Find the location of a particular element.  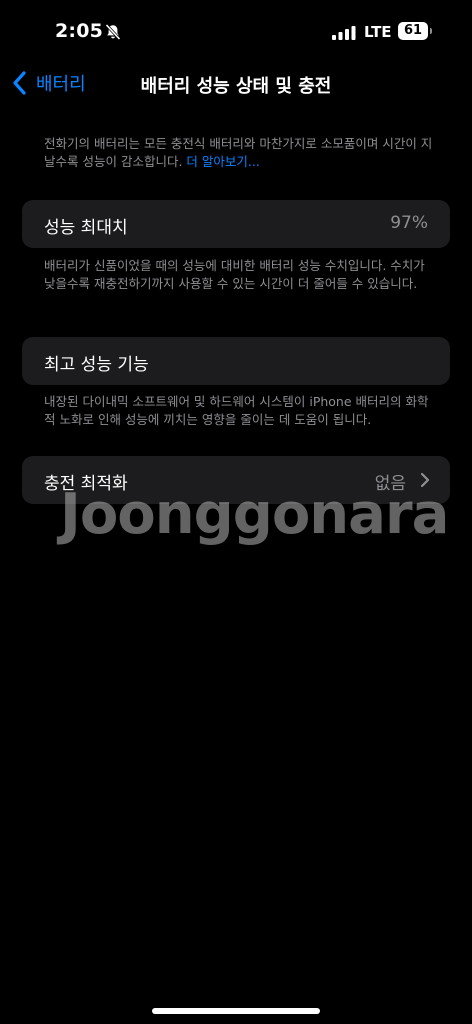

charging-optimization-label: 충전 최적화 is located at coordinates (86, 484).